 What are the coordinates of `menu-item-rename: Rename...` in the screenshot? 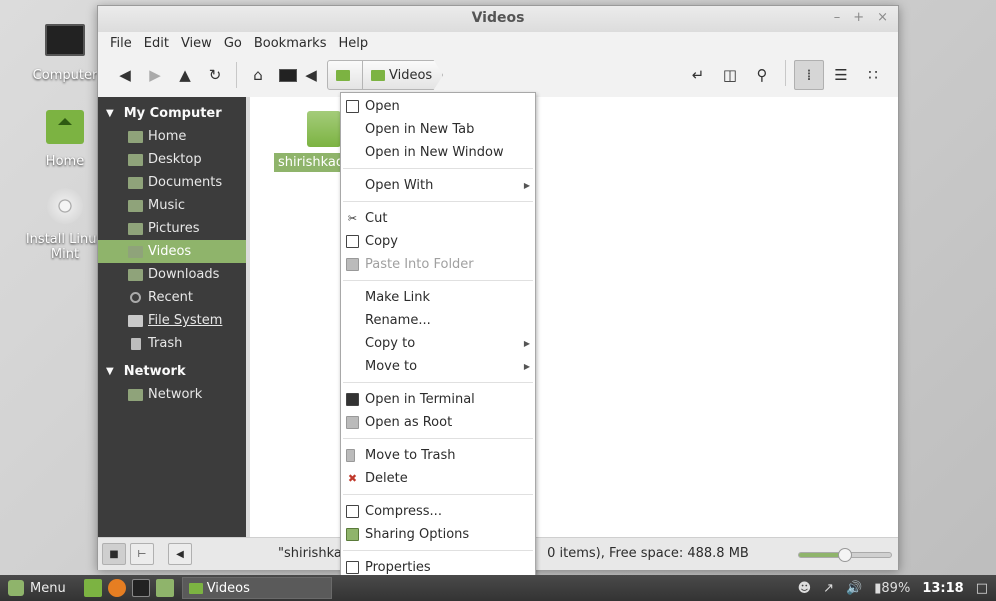 It's located at (438, 320).